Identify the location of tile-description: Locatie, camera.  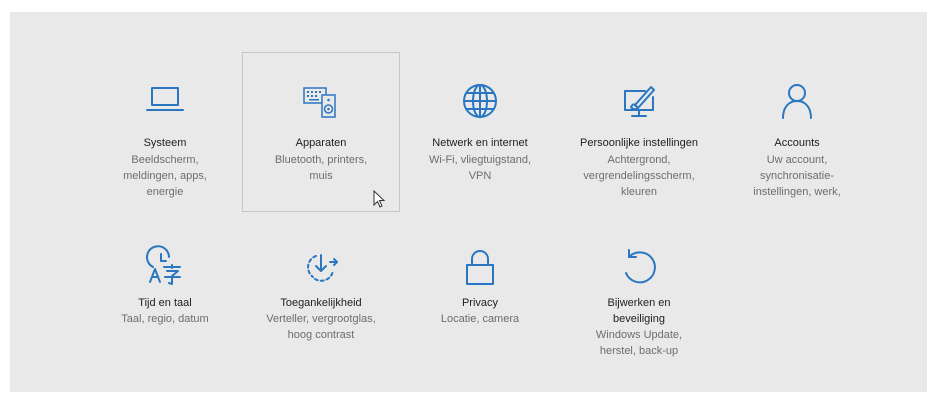
(480, 319).